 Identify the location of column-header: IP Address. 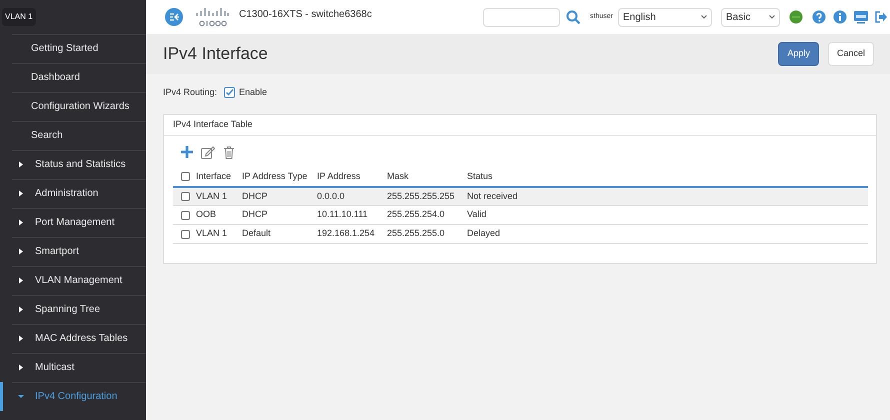
(338, 175).